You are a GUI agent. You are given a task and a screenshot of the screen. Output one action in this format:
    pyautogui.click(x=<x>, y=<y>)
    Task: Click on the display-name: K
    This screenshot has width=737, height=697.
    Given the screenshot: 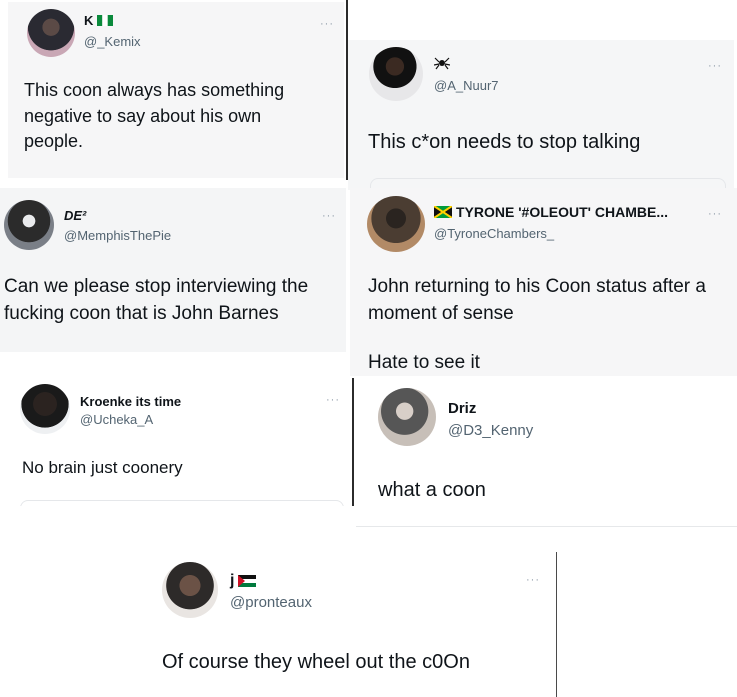 What is the action you would take?
    pyautogui.click(x=99, y=20)
    